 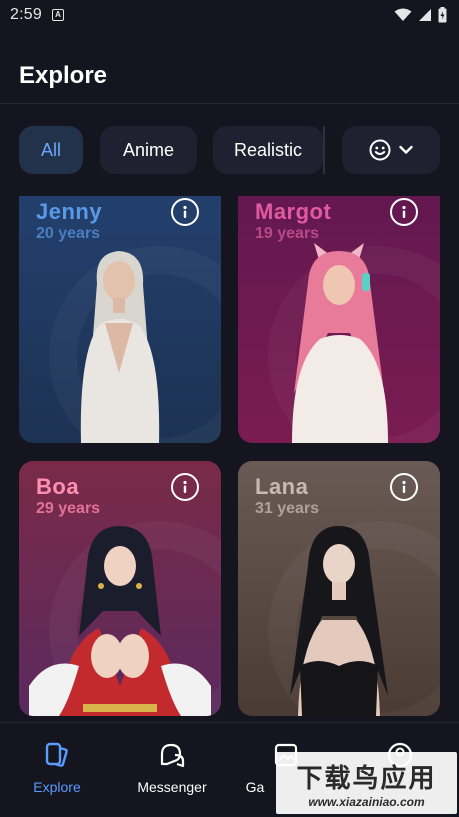 What do you see at coordinates (172, 787) in the screenshot?
I see `nav-label: Messenger` at bounding box center [172, 787].